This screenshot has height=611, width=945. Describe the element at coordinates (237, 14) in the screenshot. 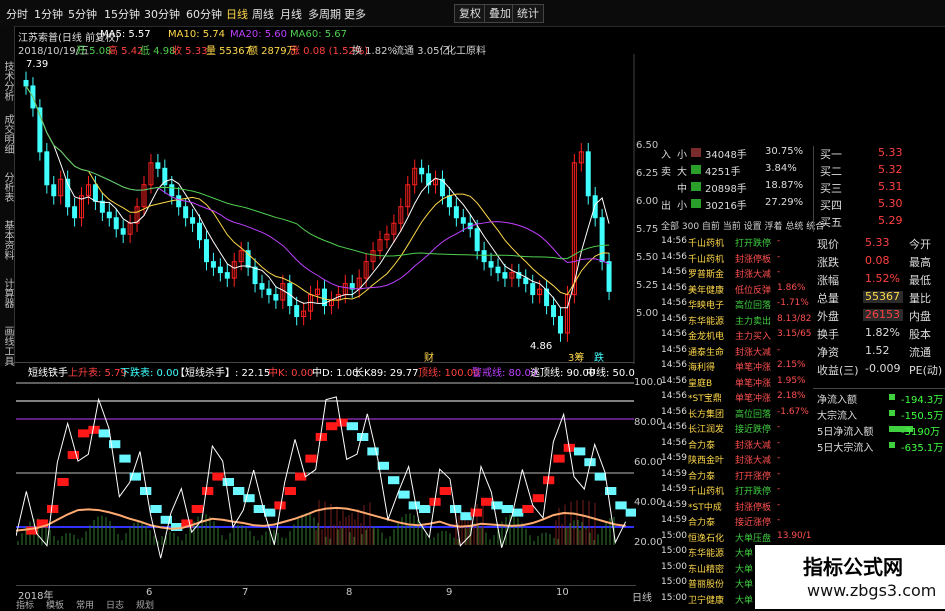

I see `tab-6: 日线` at that location.